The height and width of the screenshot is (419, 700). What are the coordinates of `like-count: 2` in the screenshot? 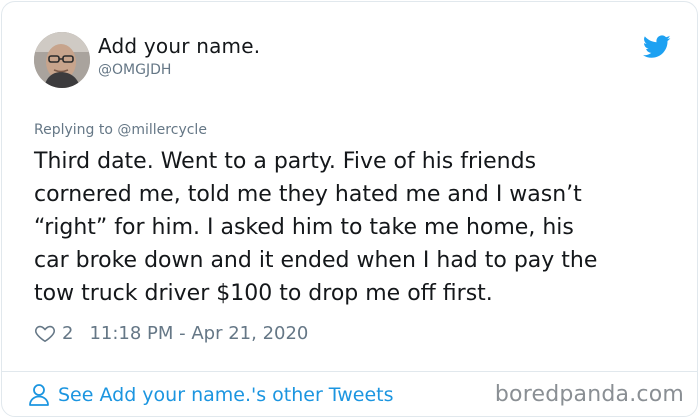 It's located at (67, 333).